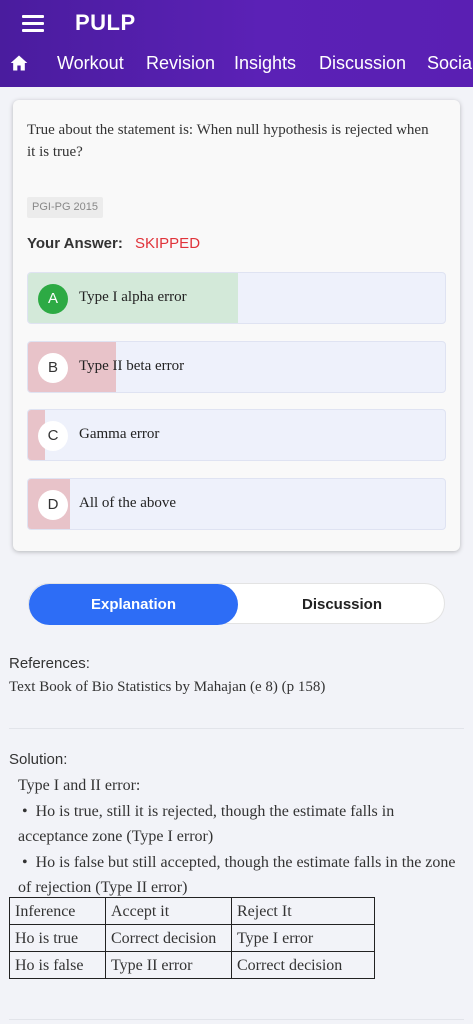  Describe the element at coordinates (168, 243) in the screenshot. I see `answer-status: SKIPPED` at that location.